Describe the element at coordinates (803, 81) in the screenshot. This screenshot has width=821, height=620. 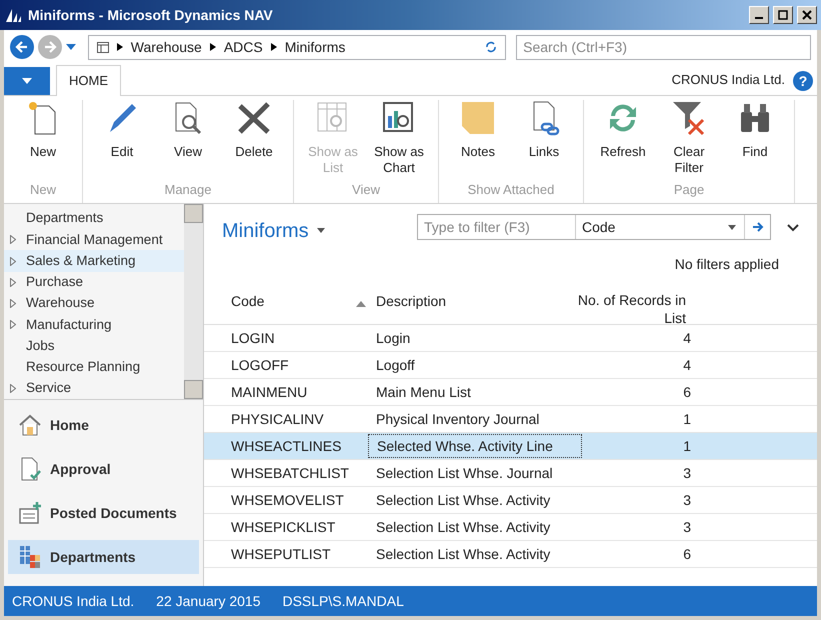
I see `help-button: ?` at that location.